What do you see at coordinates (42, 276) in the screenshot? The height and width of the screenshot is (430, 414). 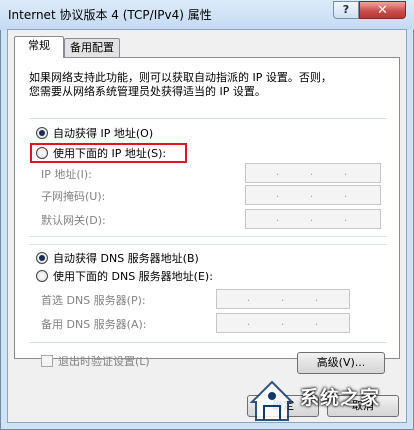 I see `manual-dns-radio` at bounding box center [42, 276].